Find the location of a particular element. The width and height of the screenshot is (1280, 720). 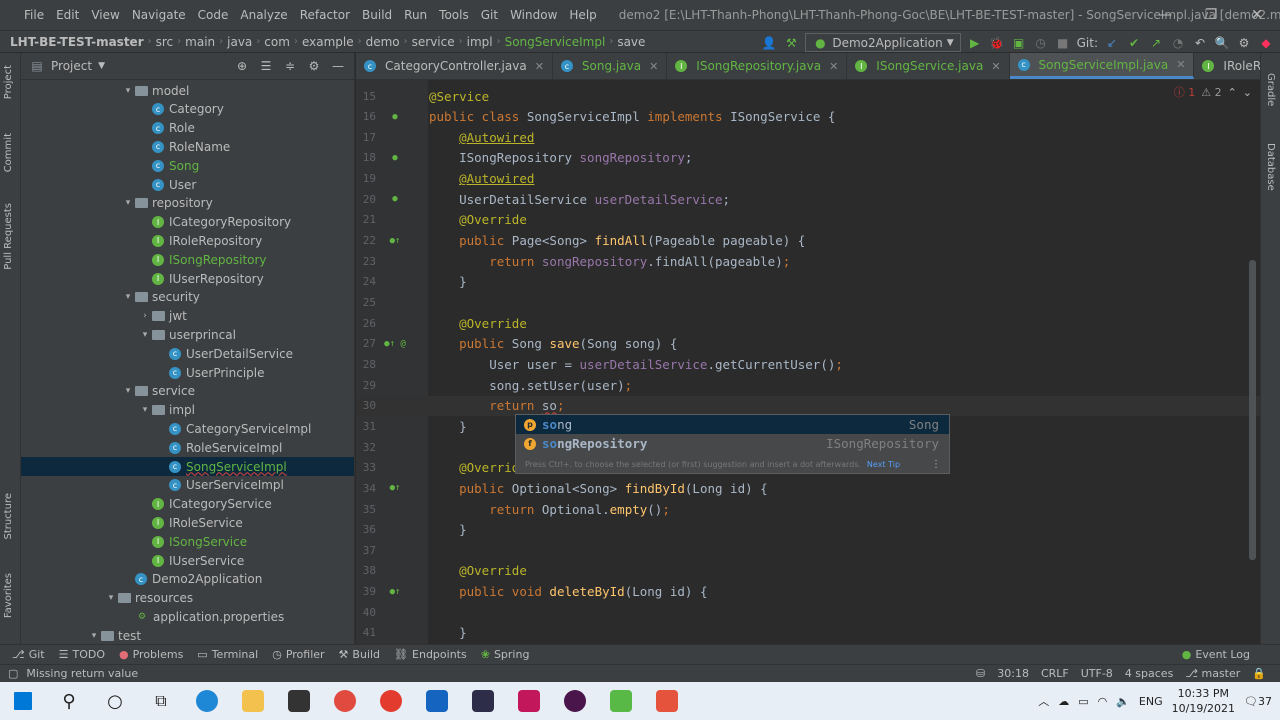

line-separator: CRLF is located at coordinates (1055, 673).